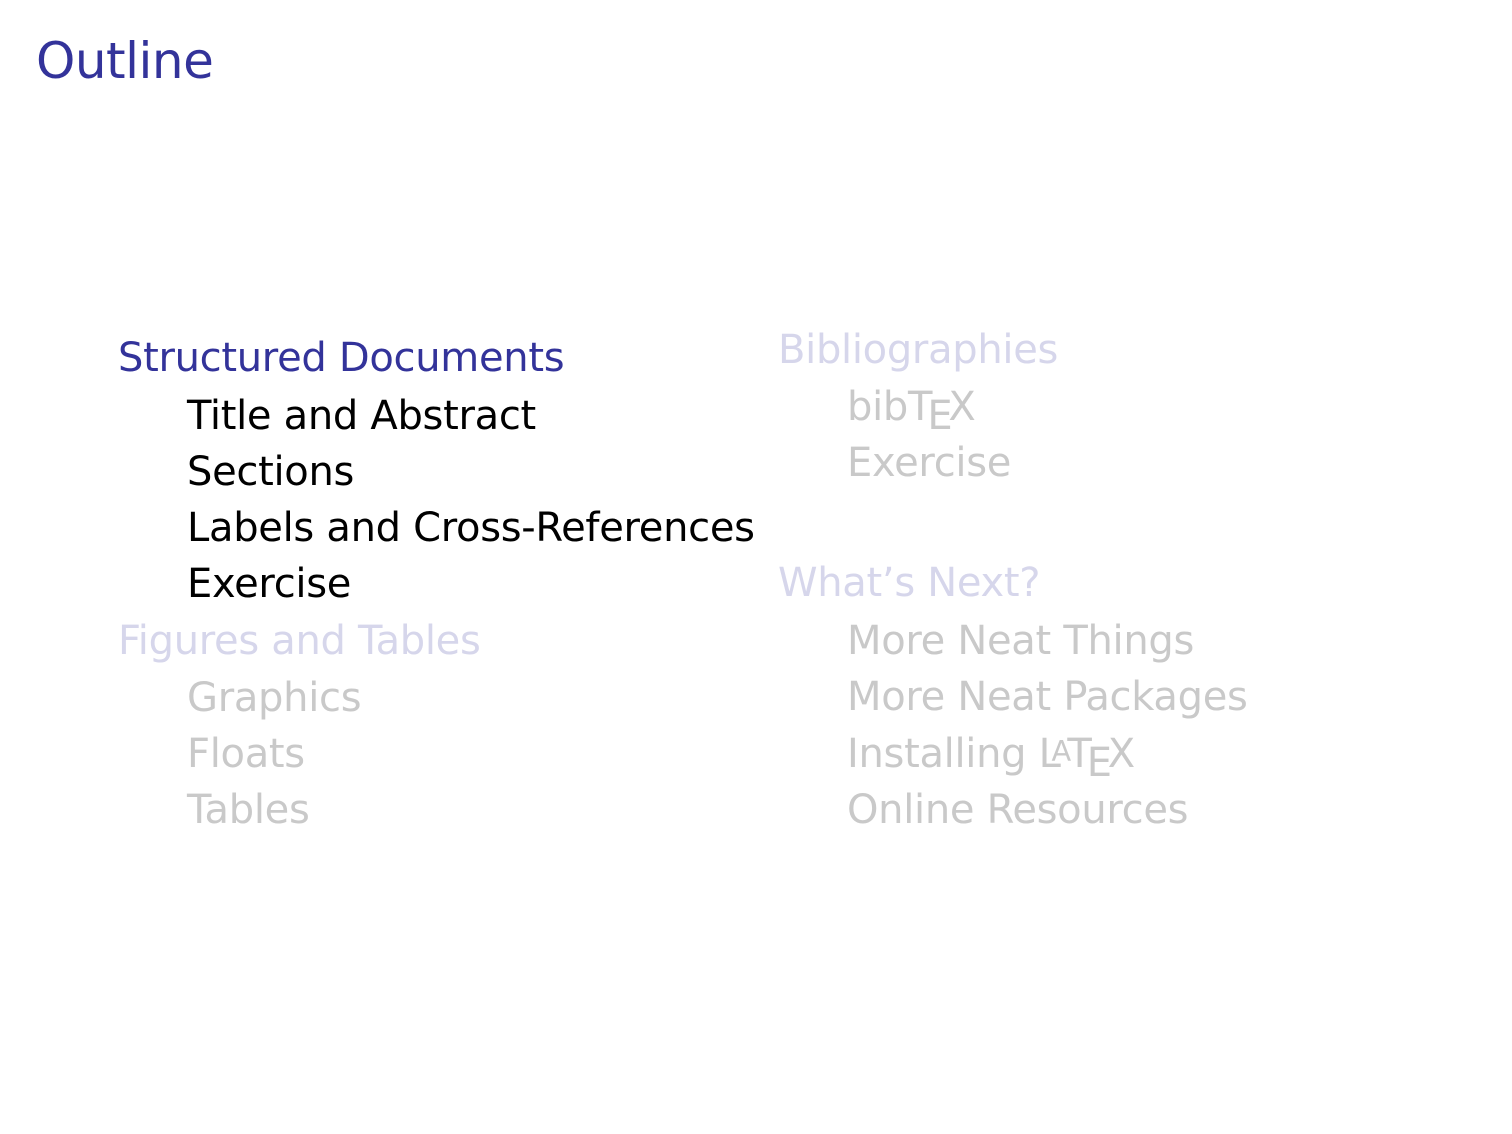 This screenshot has width=1512, height=1134. I want to click on subsection-bib-exercise: Exercise, so click(929, 463).